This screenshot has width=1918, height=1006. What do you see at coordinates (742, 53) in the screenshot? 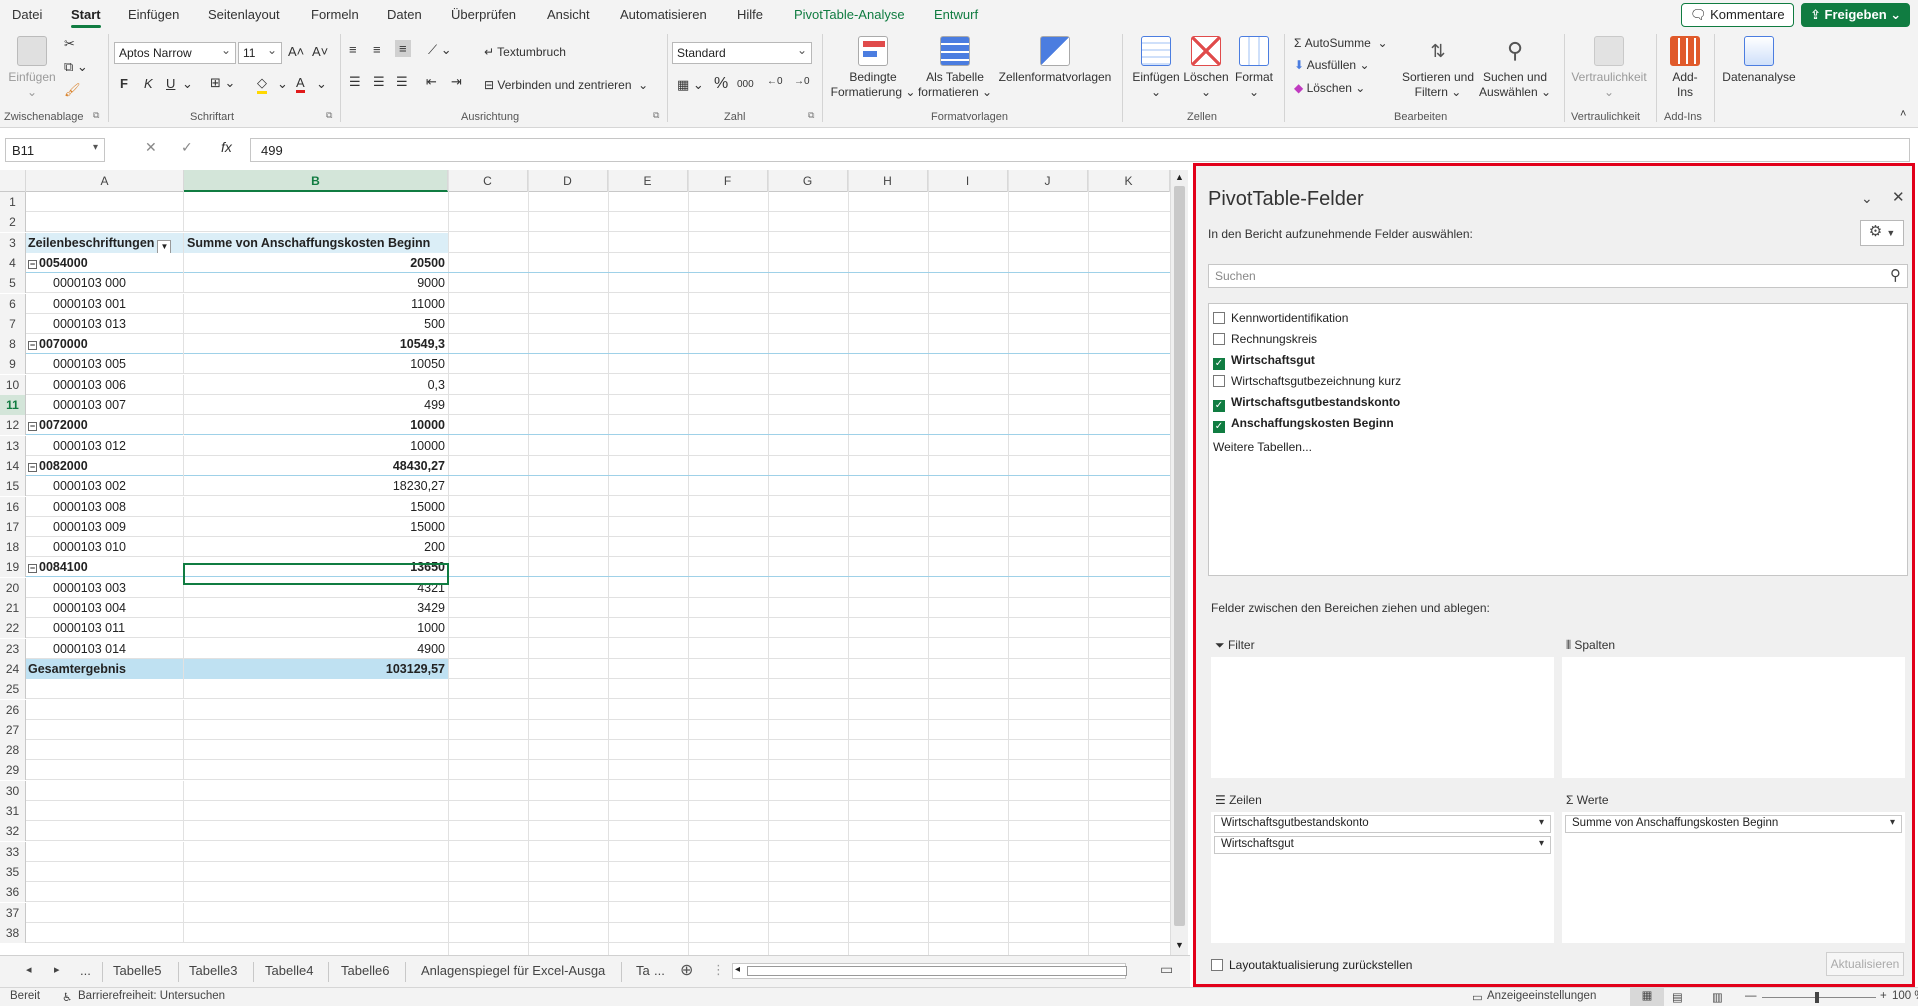
I see `number-format-box: Standard` at bounding box center [742, 53].